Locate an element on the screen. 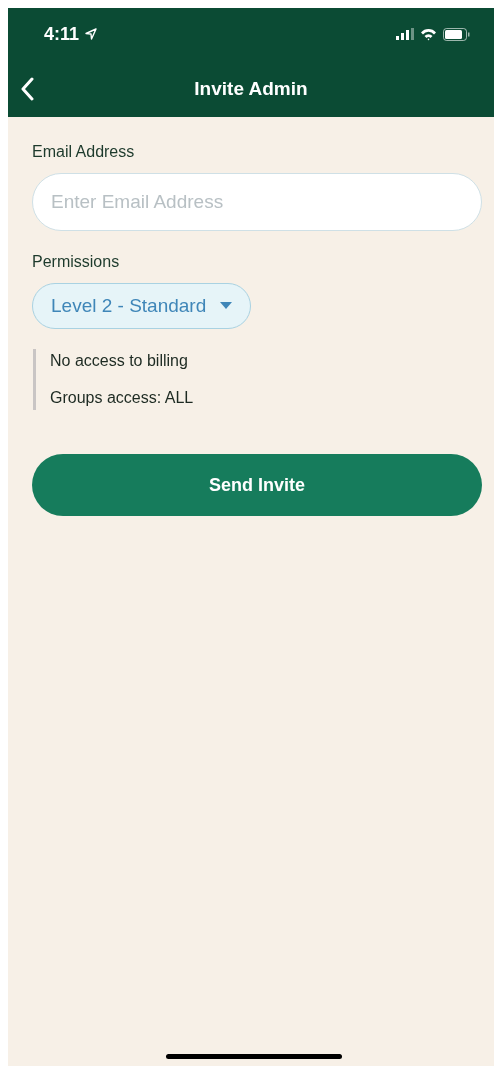 This screenshot has width=494, height=1066. status-time: 4:11 is located at coordinates (62, 34).